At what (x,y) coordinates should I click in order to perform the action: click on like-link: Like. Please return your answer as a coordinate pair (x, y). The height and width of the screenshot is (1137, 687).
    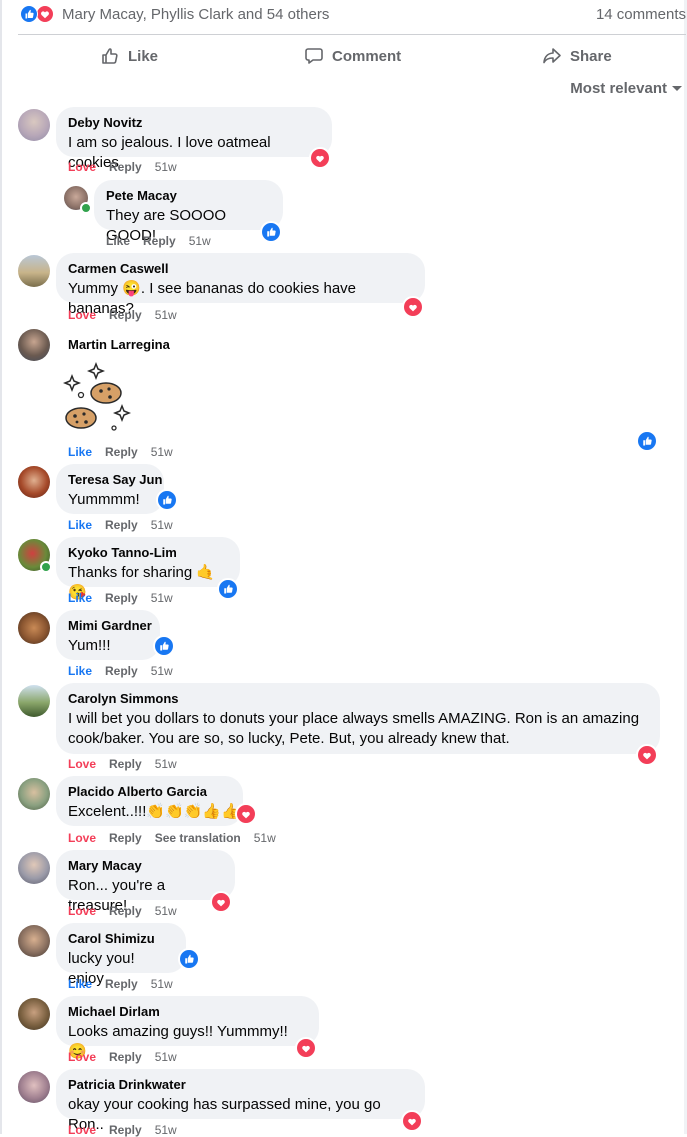
    Looking at the image, I should click on (118, 241).